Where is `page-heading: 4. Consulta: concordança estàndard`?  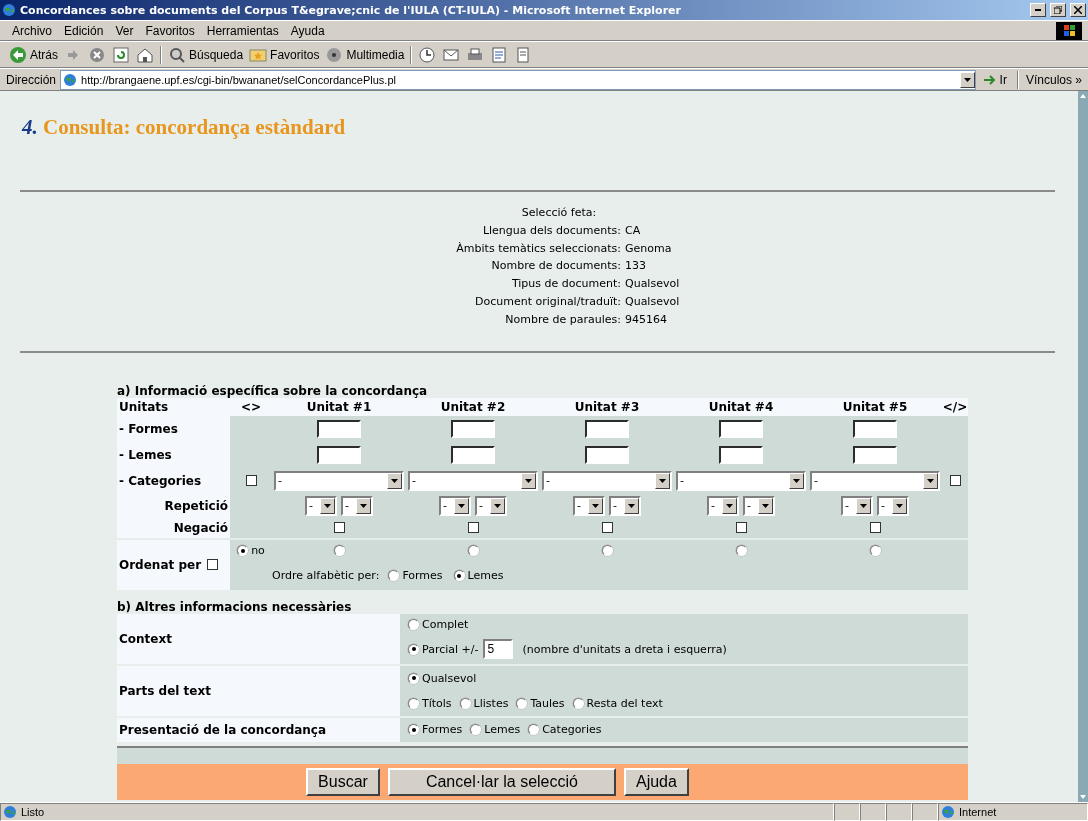
page-heading: 4. Consulta: concordança estàndard is located at coordinates (184, 127).